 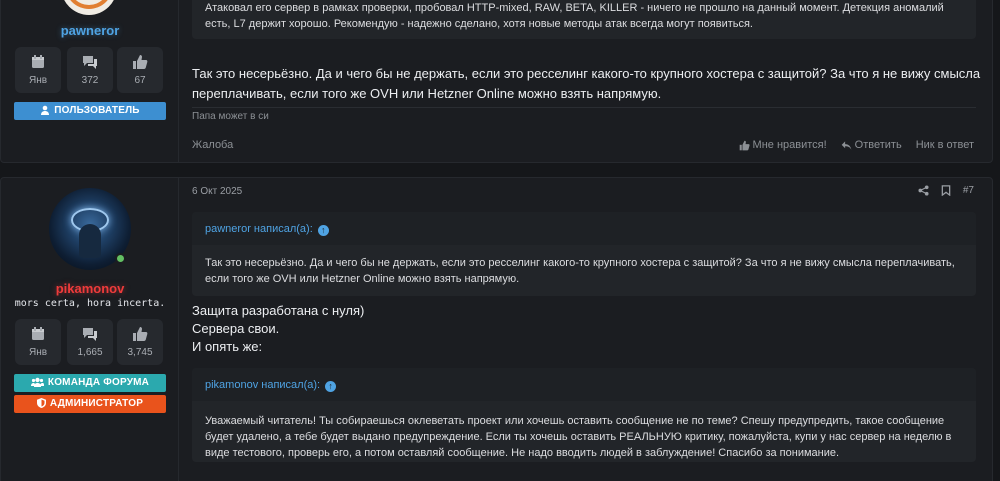 What do you see at coordinates (140, 352) in the screenshot?
I see `stat-value: 3,745` at bounding box center [140, 352].